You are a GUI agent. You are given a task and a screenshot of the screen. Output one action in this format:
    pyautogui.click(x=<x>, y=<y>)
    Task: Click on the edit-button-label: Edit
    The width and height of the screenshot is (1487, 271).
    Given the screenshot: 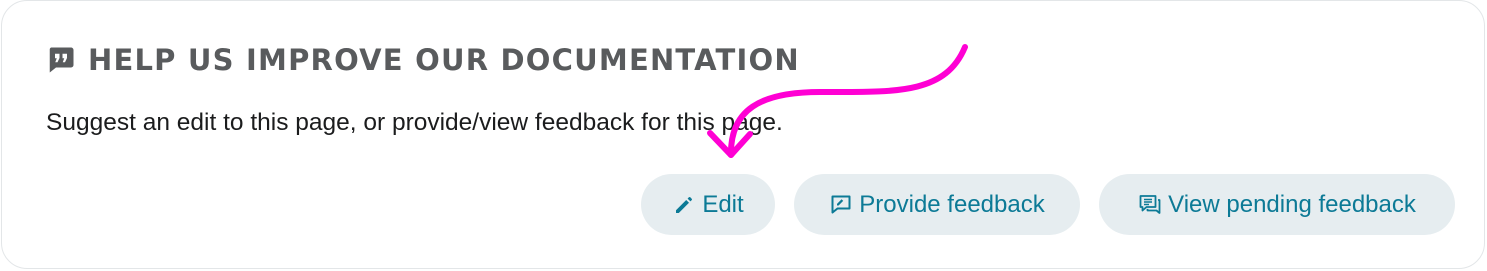 What is the action you would take?
    pyautogui.click(x=723, y=204)
    